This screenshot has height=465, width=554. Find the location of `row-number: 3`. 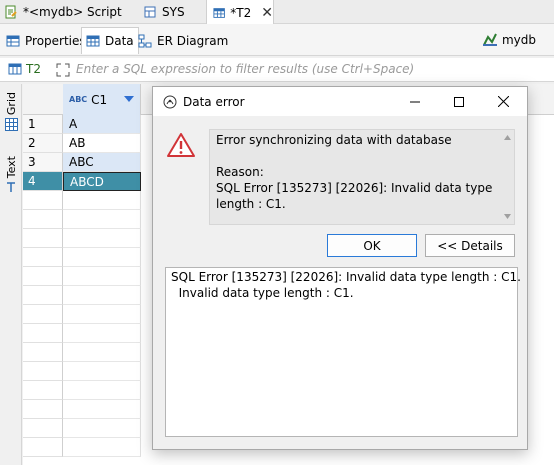

row-number: 3 is located at coordinates (43, 162).